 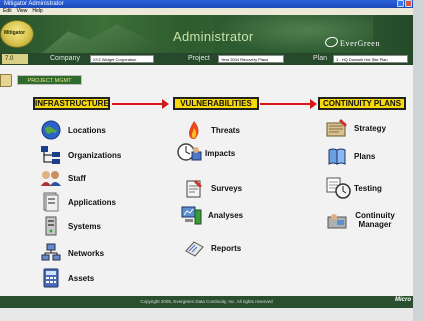 What do you see at coordinates (350, 156) in the screenshot?
I see `nav-item-plans: Plans` at bounding box center [350, 156].